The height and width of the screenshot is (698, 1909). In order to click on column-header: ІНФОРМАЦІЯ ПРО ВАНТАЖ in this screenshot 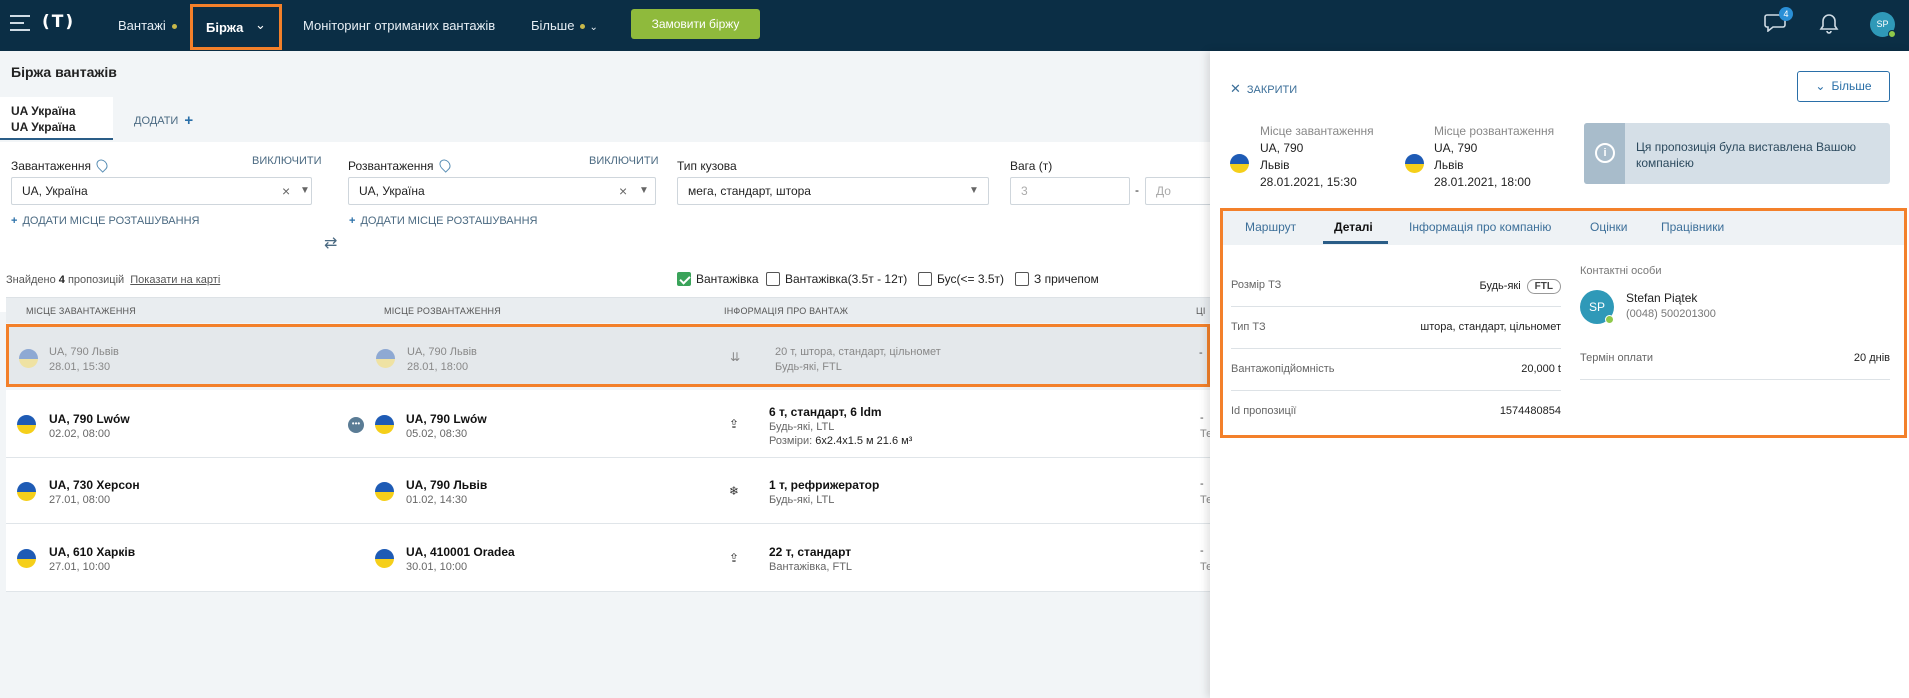, I will do `click(786, 311)`.